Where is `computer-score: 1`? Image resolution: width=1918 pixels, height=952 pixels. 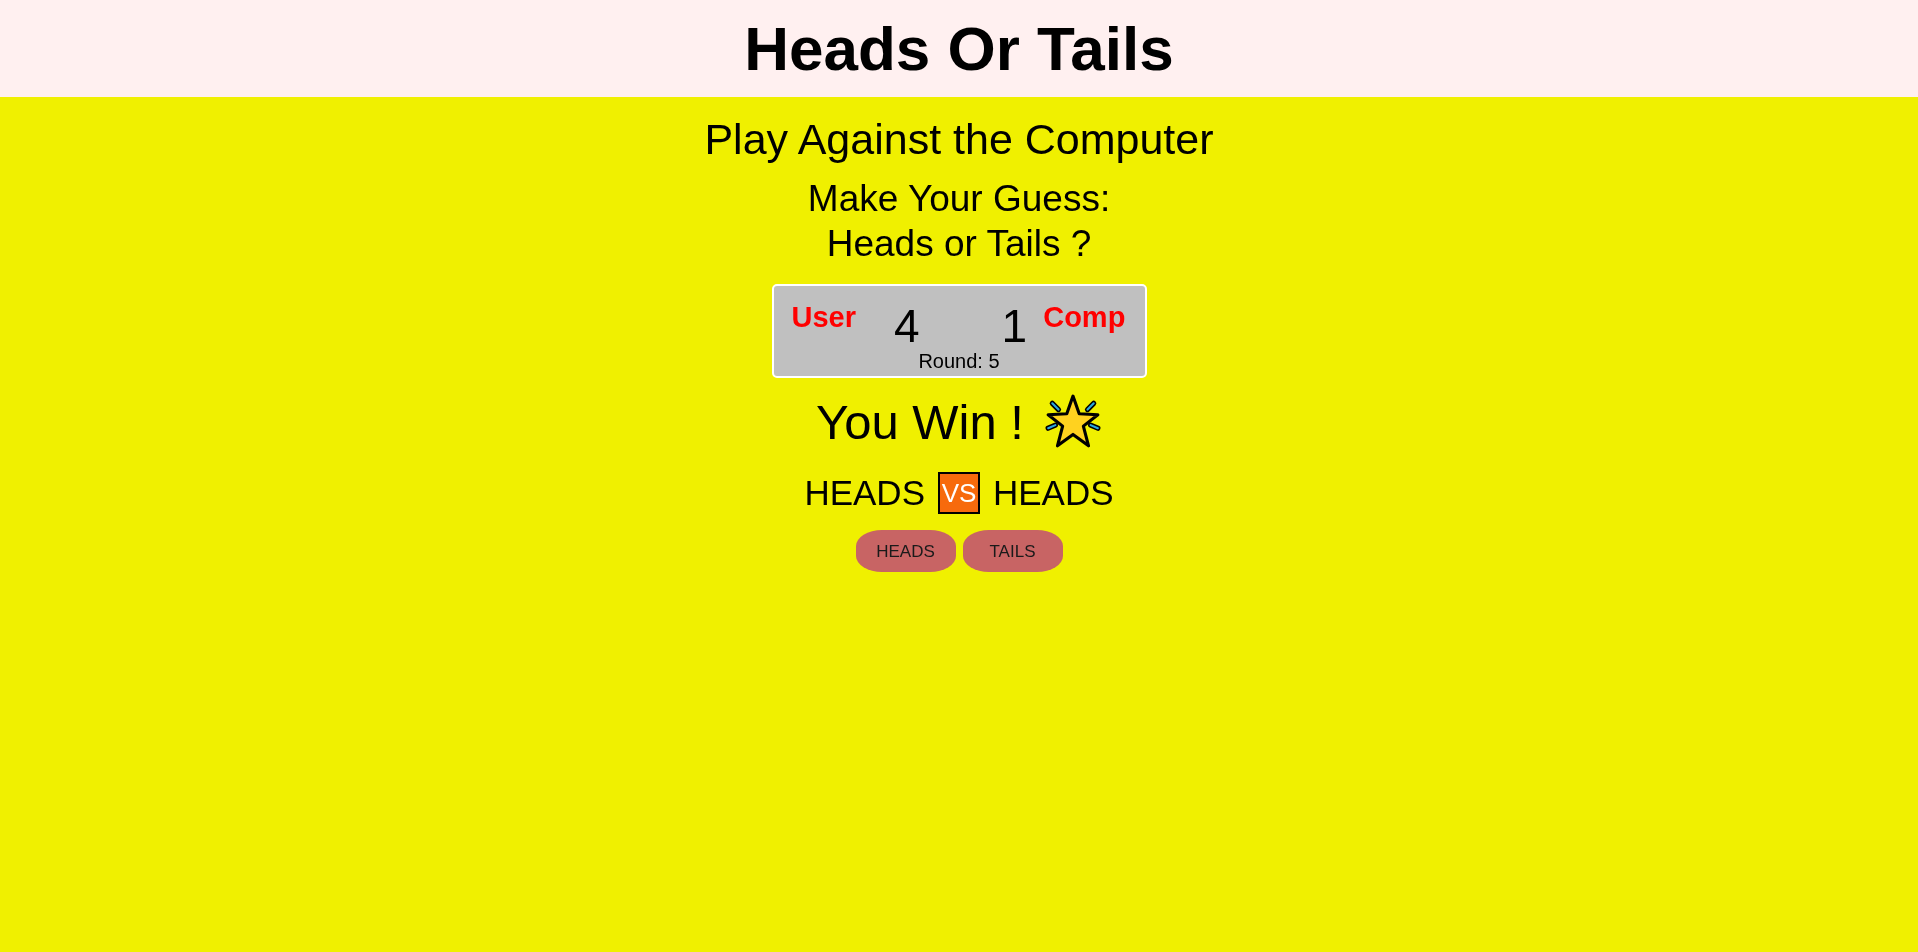
computer-score: 1 is located at coordinates (1014, 326).